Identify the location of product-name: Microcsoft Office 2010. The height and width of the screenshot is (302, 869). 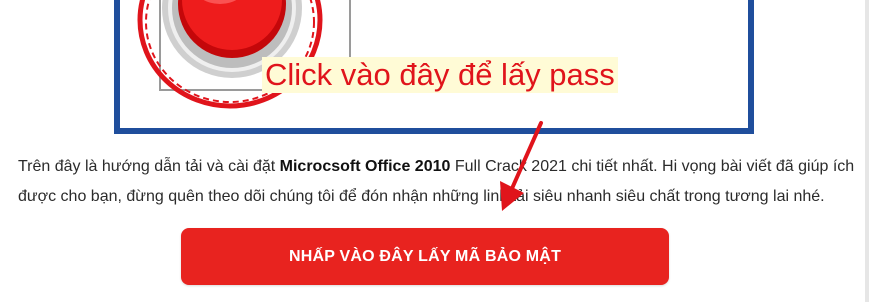
(365, 166).